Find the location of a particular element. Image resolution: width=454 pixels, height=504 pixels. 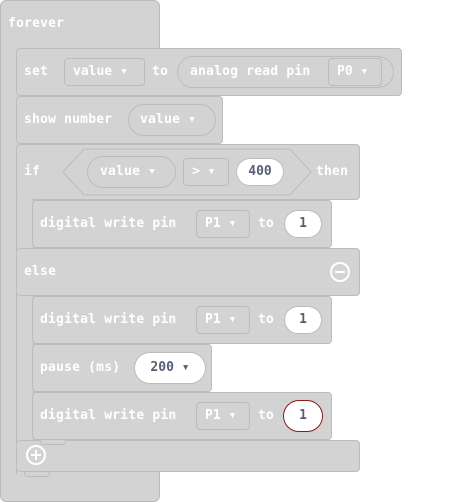

digital-write-2-to-label: to is located at coordinates (266, 319).